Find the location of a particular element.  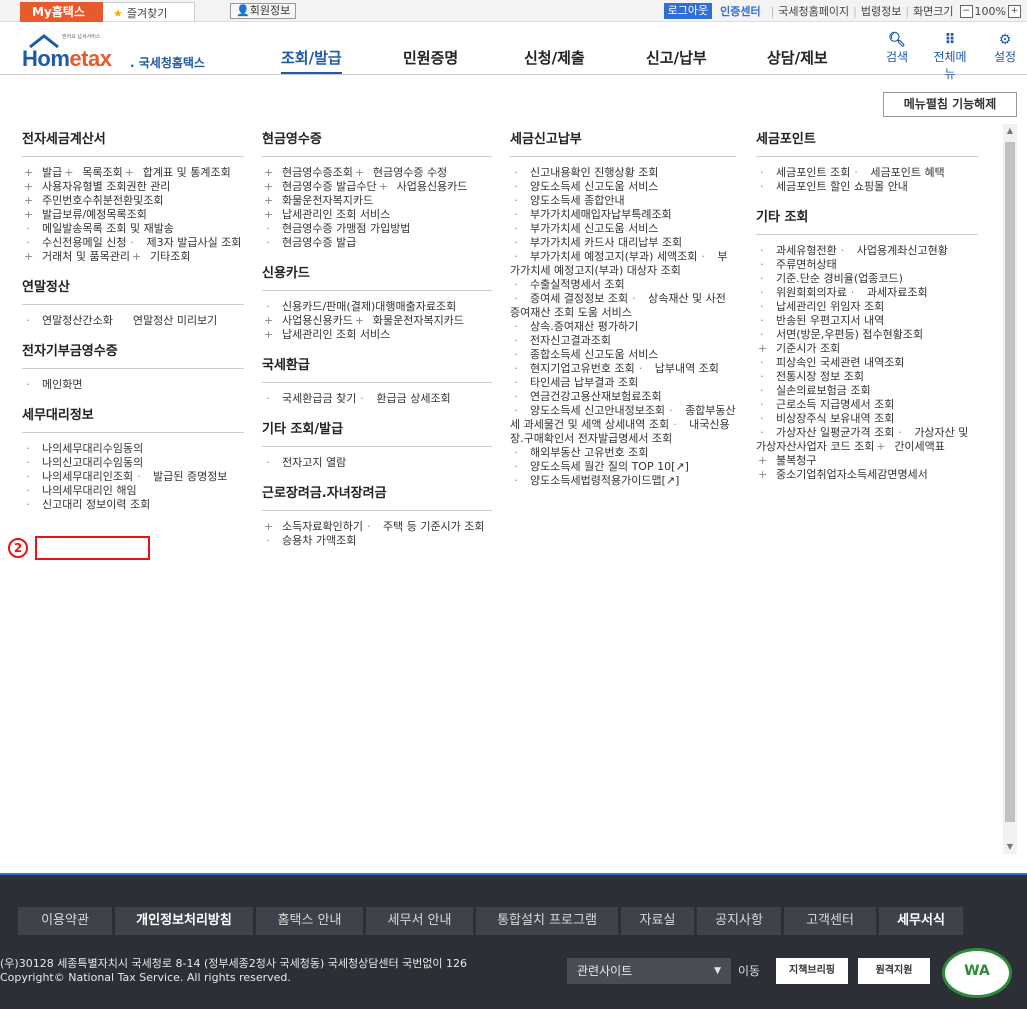

zoom-in-button: + is located at coordinates (1014, 11).